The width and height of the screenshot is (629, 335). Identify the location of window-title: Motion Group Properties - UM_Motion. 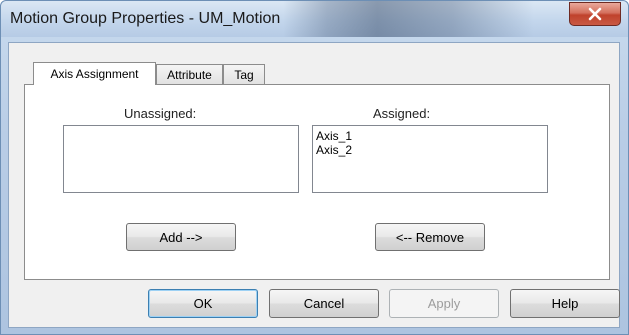
(145, 18).